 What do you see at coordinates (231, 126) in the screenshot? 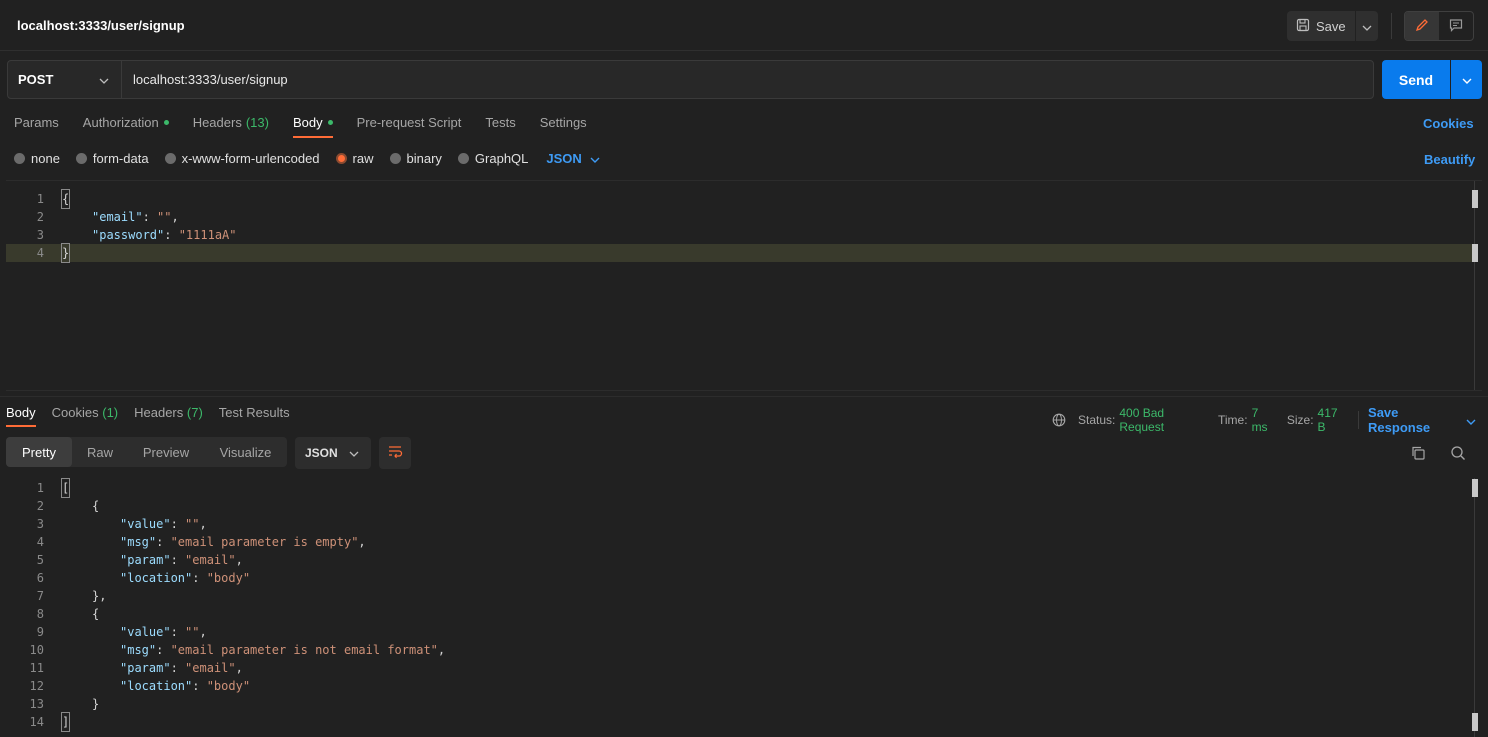
I see `tab-headers: Headers (13)` at bounding box center [231, 126].